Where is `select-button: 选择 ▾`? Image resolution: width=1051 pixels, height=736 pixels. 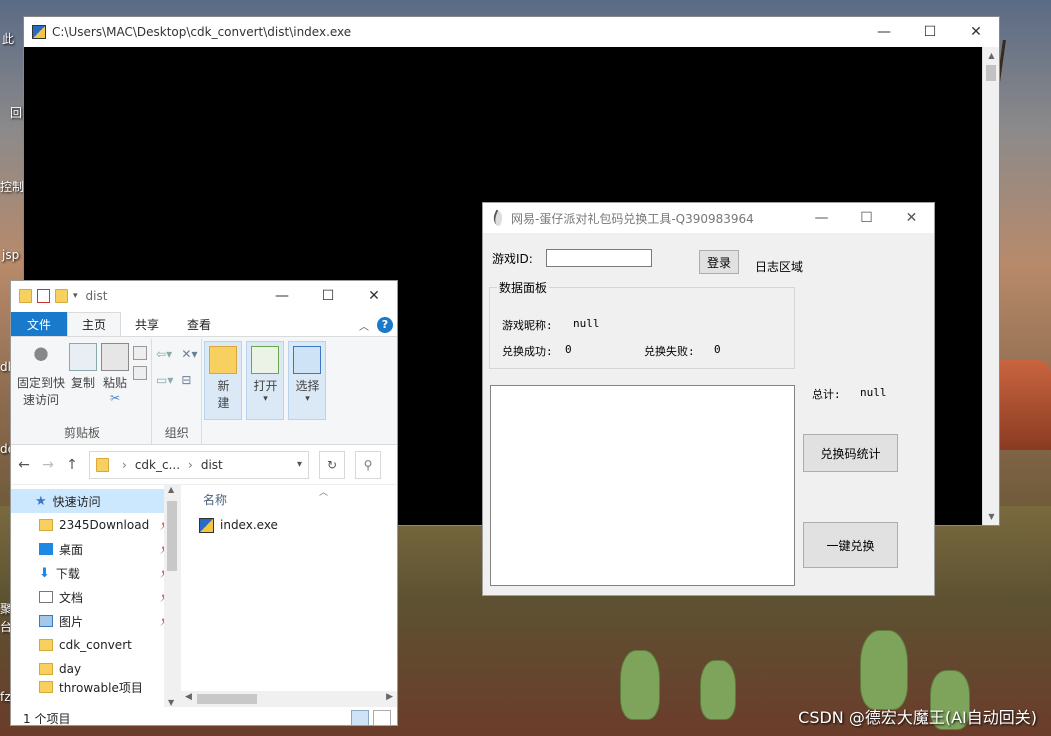 select-button: 选择 ▾ is located at coordinates (307, 373).